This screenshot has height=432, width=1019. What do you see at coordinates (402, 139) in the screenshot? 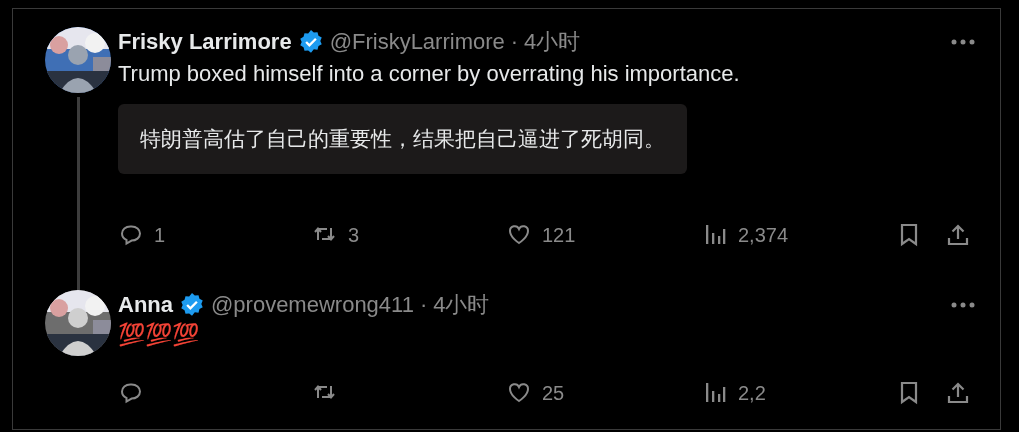
I see `translation-text: 特朗普高估了自己的重要性，结果把自己逼进了死胡同。` at bounding box center [402, 139].